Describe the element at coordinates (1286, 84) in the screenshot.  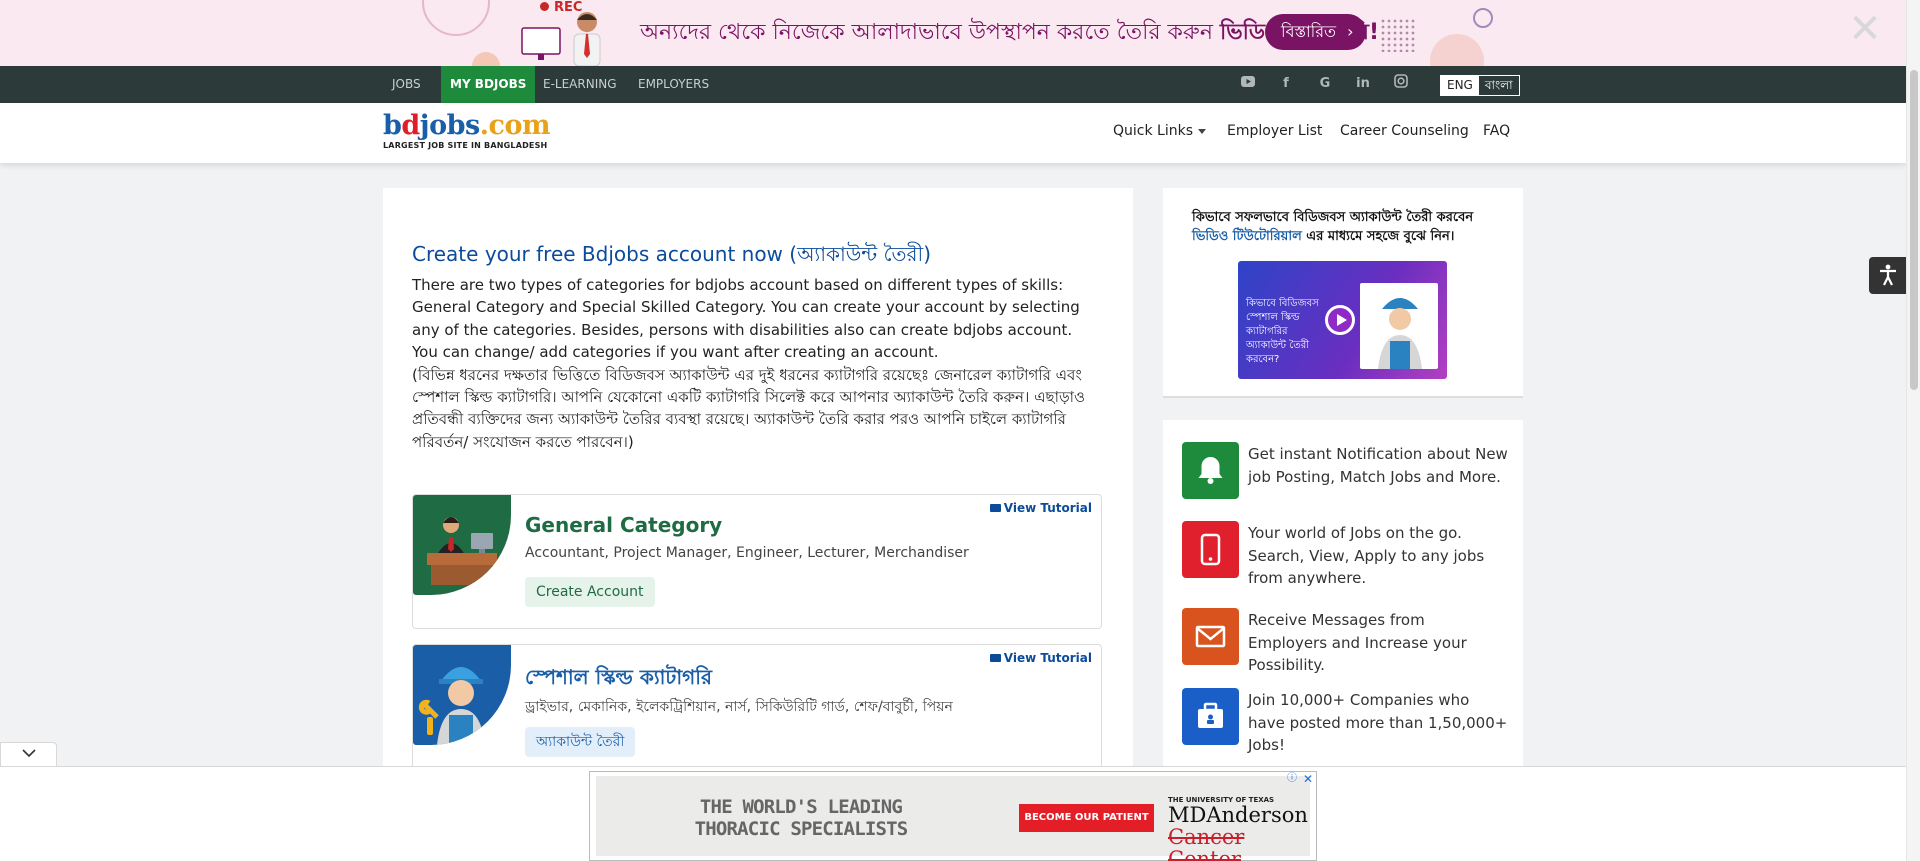
I see `facebook-icon: f` at that location.